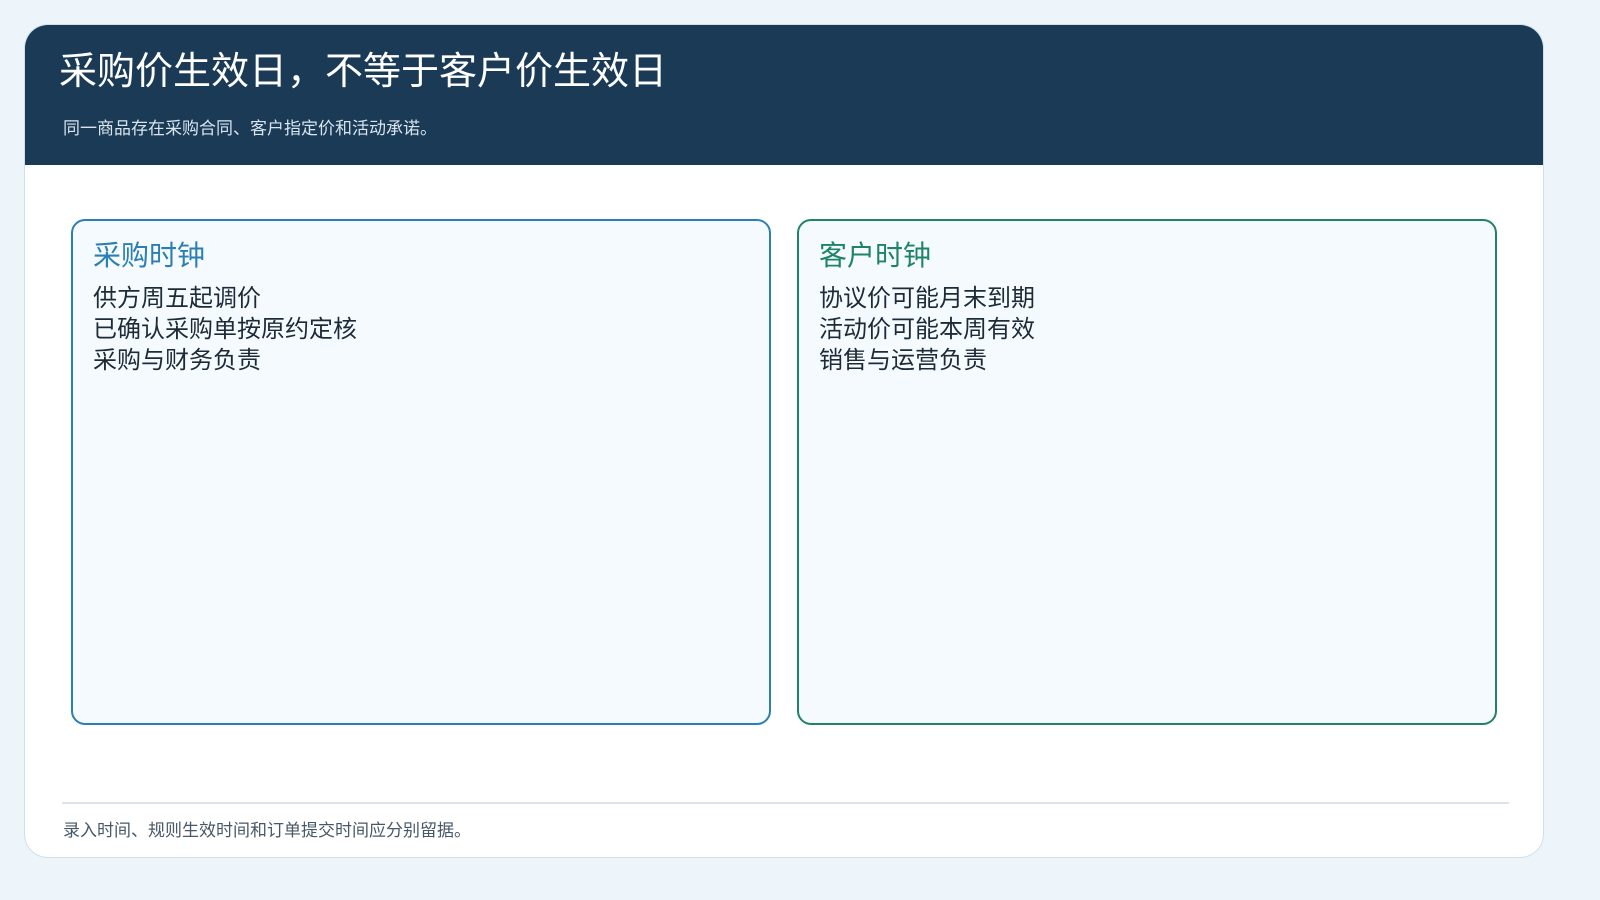  Describe the element at coordinates (177, 298) in the screenshot. I see `list-item: 供方周五起调价` at that location.